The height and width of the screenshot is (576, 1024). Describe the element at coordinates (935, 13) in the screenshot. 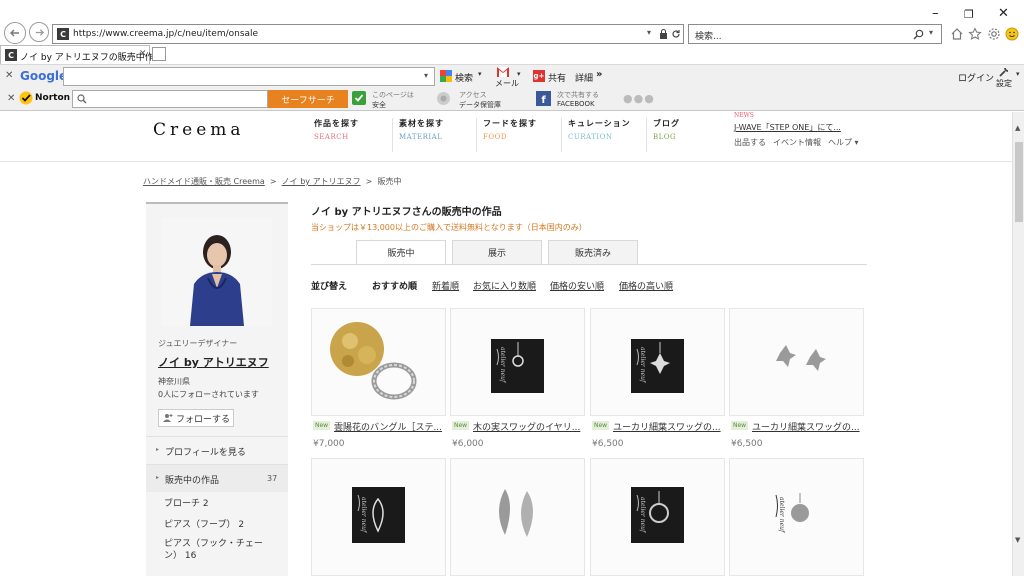

I see `minimize-icon: –` at that location.